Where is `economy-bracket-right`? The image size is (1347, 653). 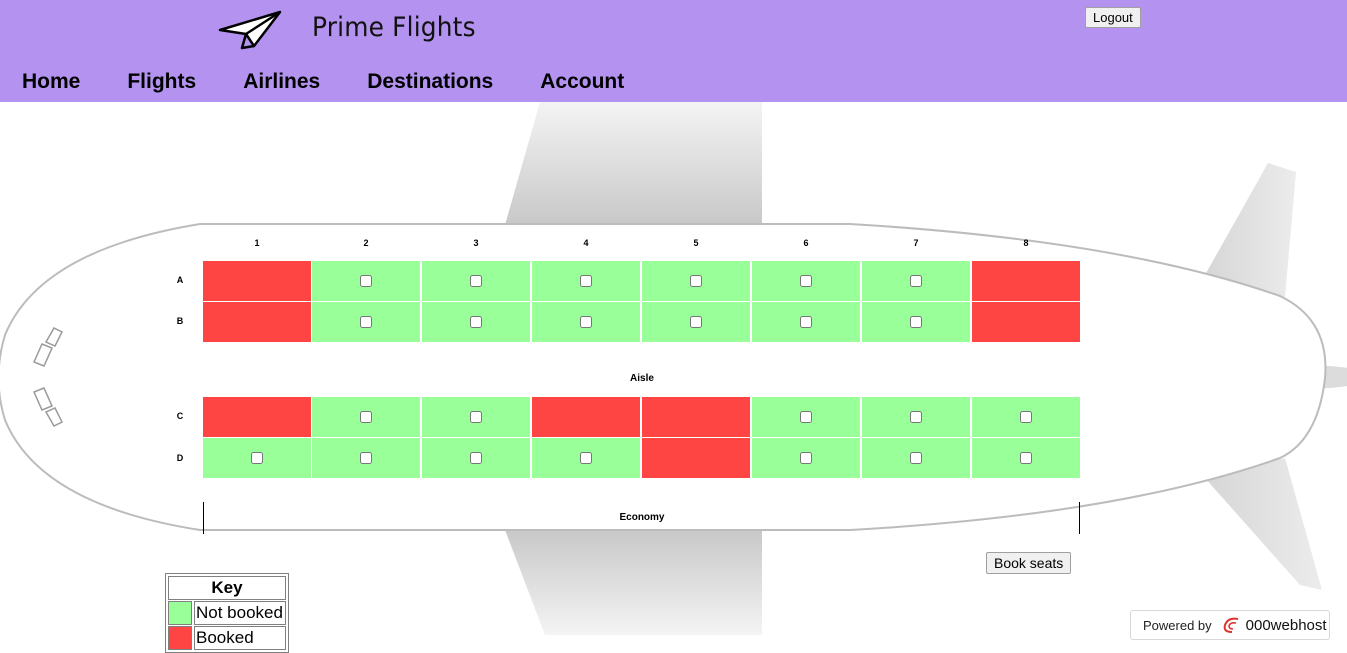 economy-bracket-right is located at coordinates (1079, 518).